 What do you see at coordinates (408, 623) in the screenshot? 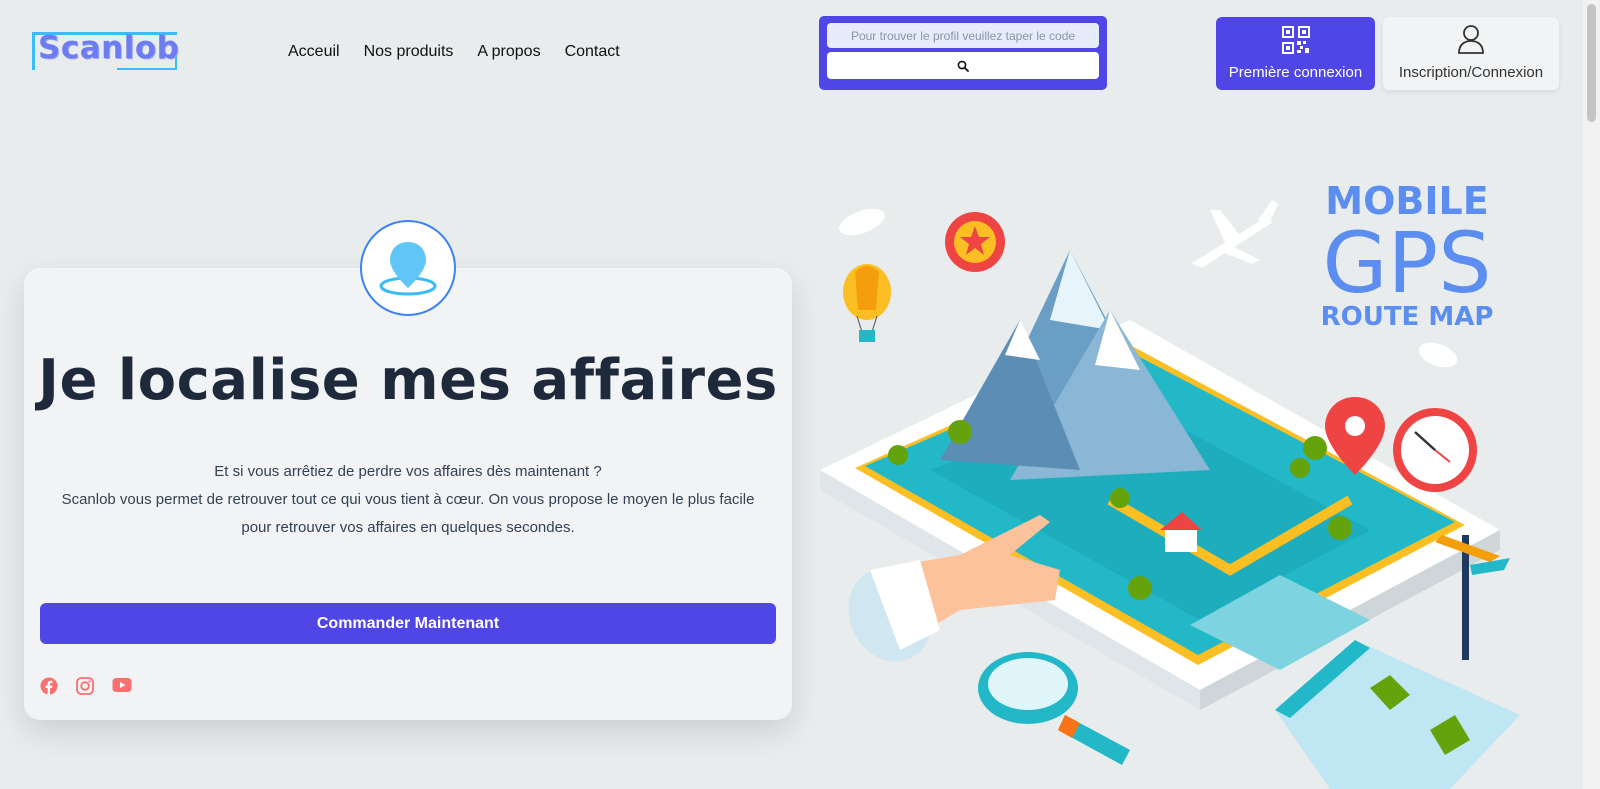
I see `order-now-button: Commander Maintenant` at bounding box center [408, 623].